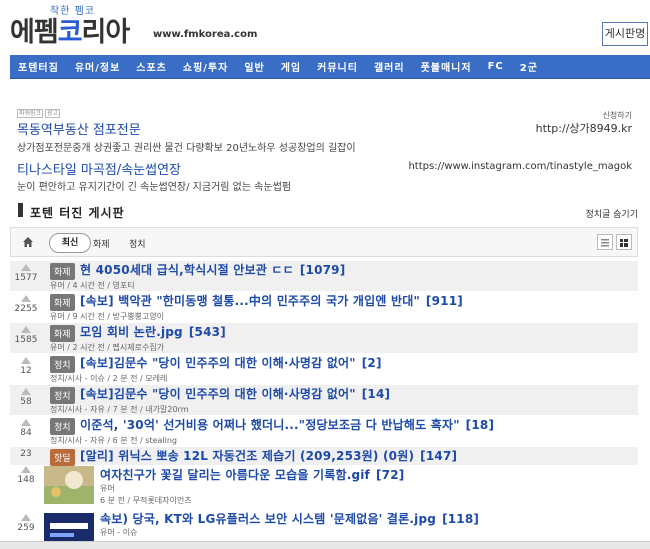  Describe the element at coordinates (26, 528) in the screenshot. I see `vote-count: 259` at that location.